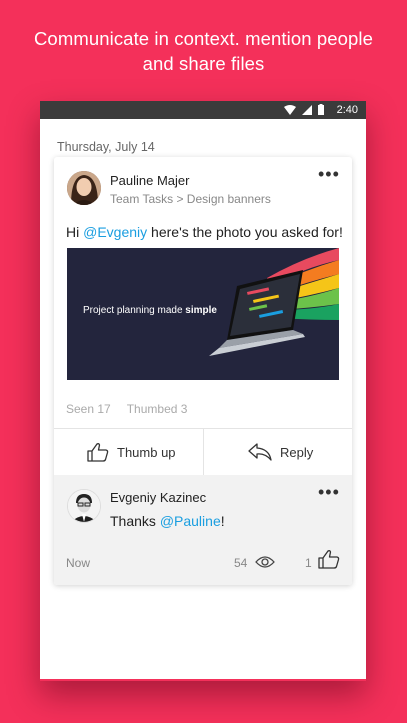  What do you see at coordinates (222, 521) in the screenshot?
I see `message-text: !` at bounding box center [222, 521].